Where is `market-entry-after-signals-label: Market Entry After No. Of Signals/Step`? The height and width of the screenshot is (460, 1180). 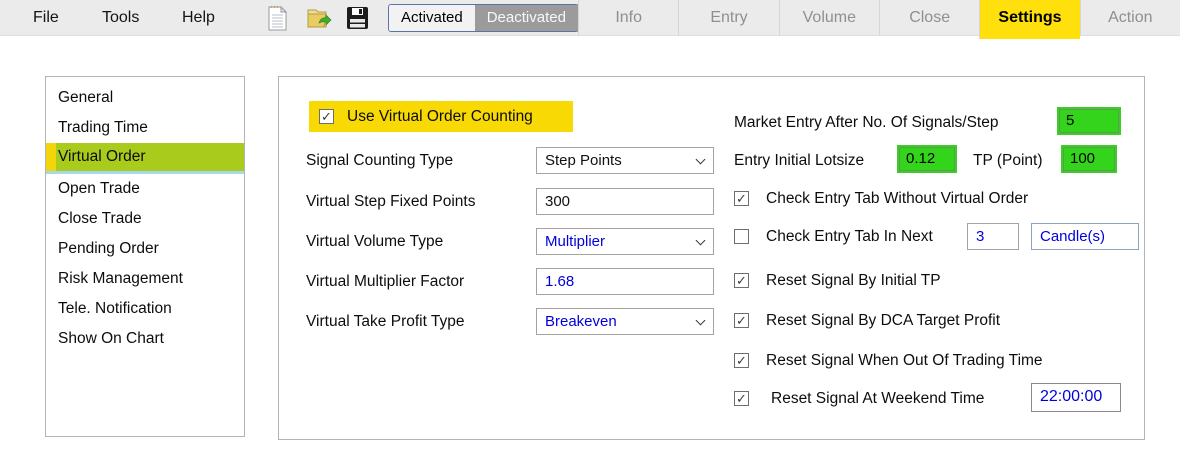
market-entry-after-signals-label: Market Entry After No. Of Signals/Step is located at coordinates (866, 122).